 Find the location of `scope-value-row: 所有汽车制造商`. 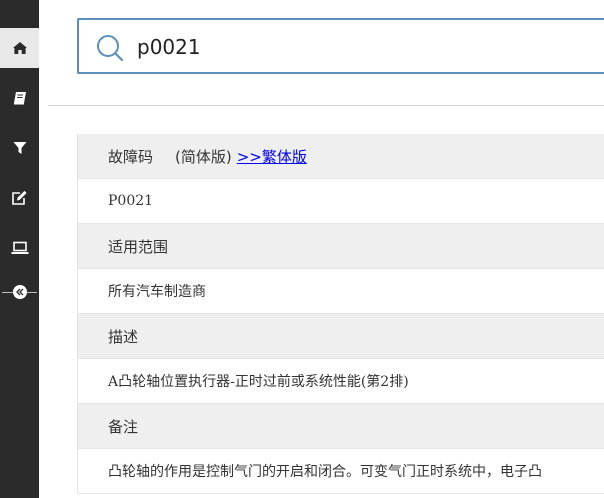

scope-value-row: 所有汽车制造商 is located at coordinates (341, 291).